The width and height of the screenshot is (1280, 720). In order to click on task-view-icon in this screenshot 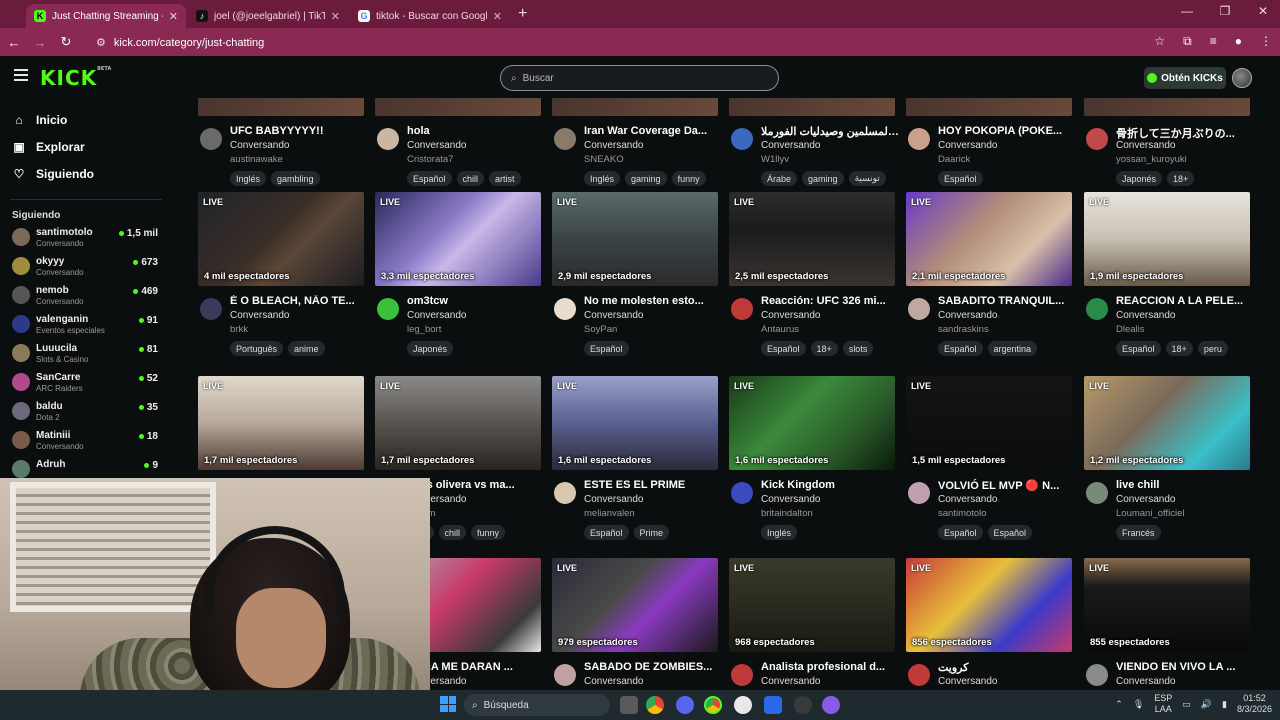, I will do `click(629, 705)`.